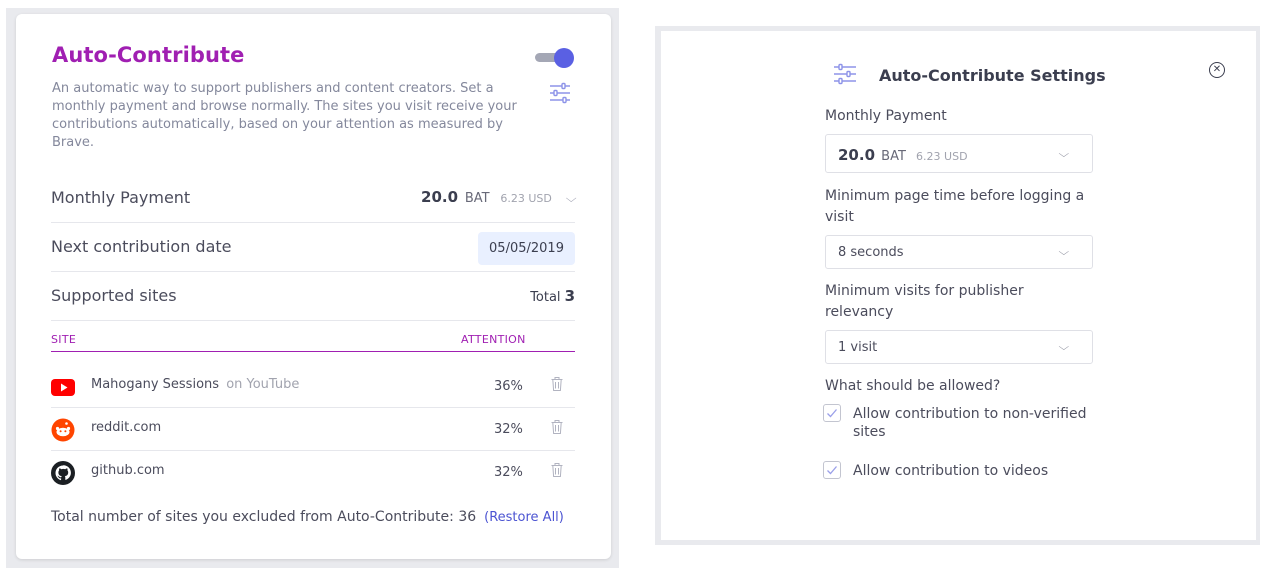 This screenshot has width=1281, height=583. Describe the element at coordinates (1217, 70) in the screenshot. I see `close-icon: ✕` at that location.